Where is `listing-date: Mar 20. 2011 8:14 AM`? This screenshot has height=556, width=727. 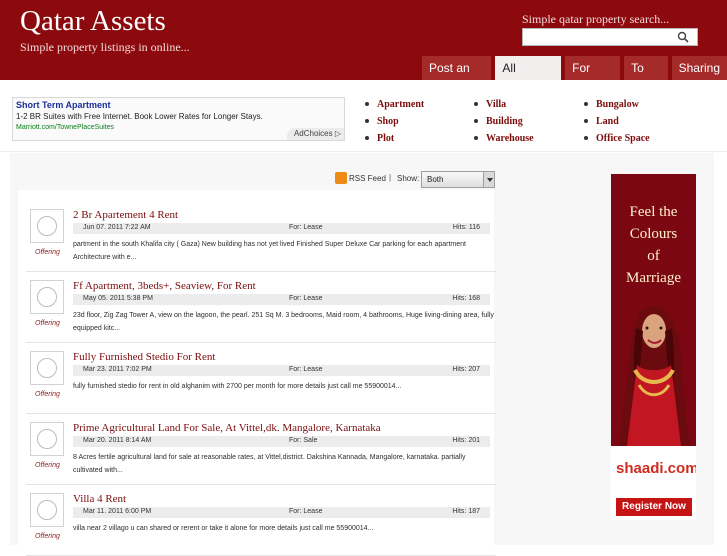
listing-date: Mar 20. 2011 8:14 AM is located at coordinates (117, 440).